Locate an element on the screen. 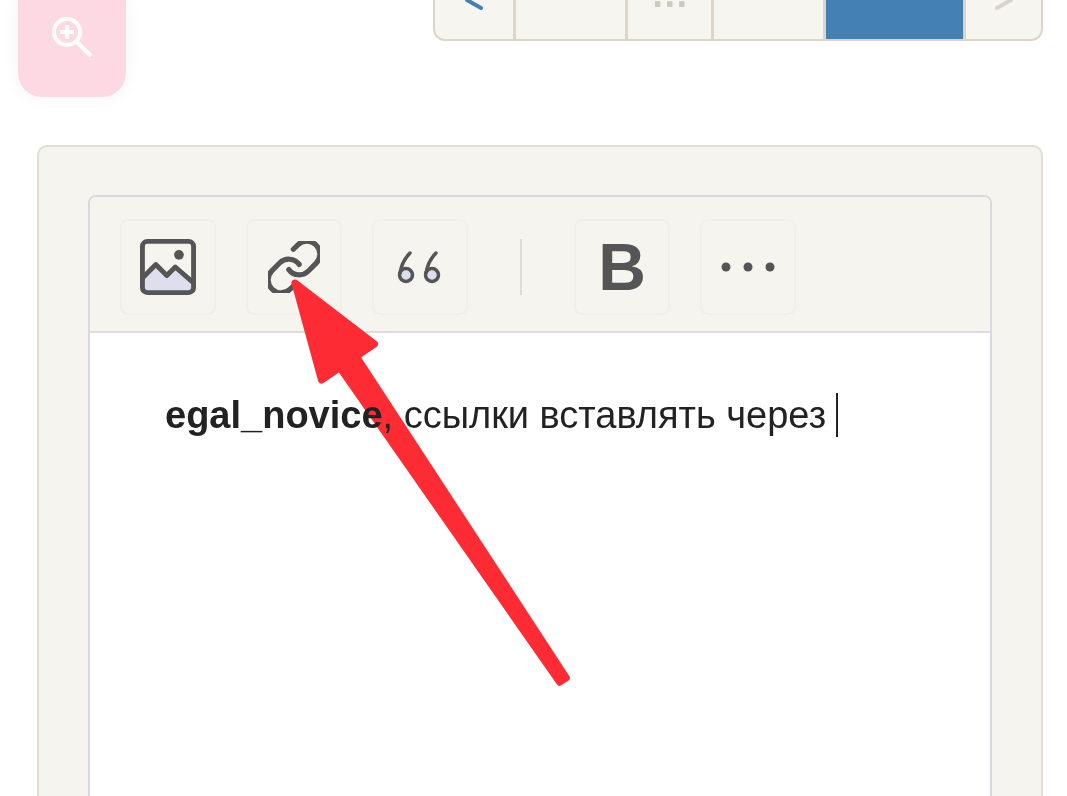 The image size is (1067, 796). insert-link-button is located at coordinates (294, 267).